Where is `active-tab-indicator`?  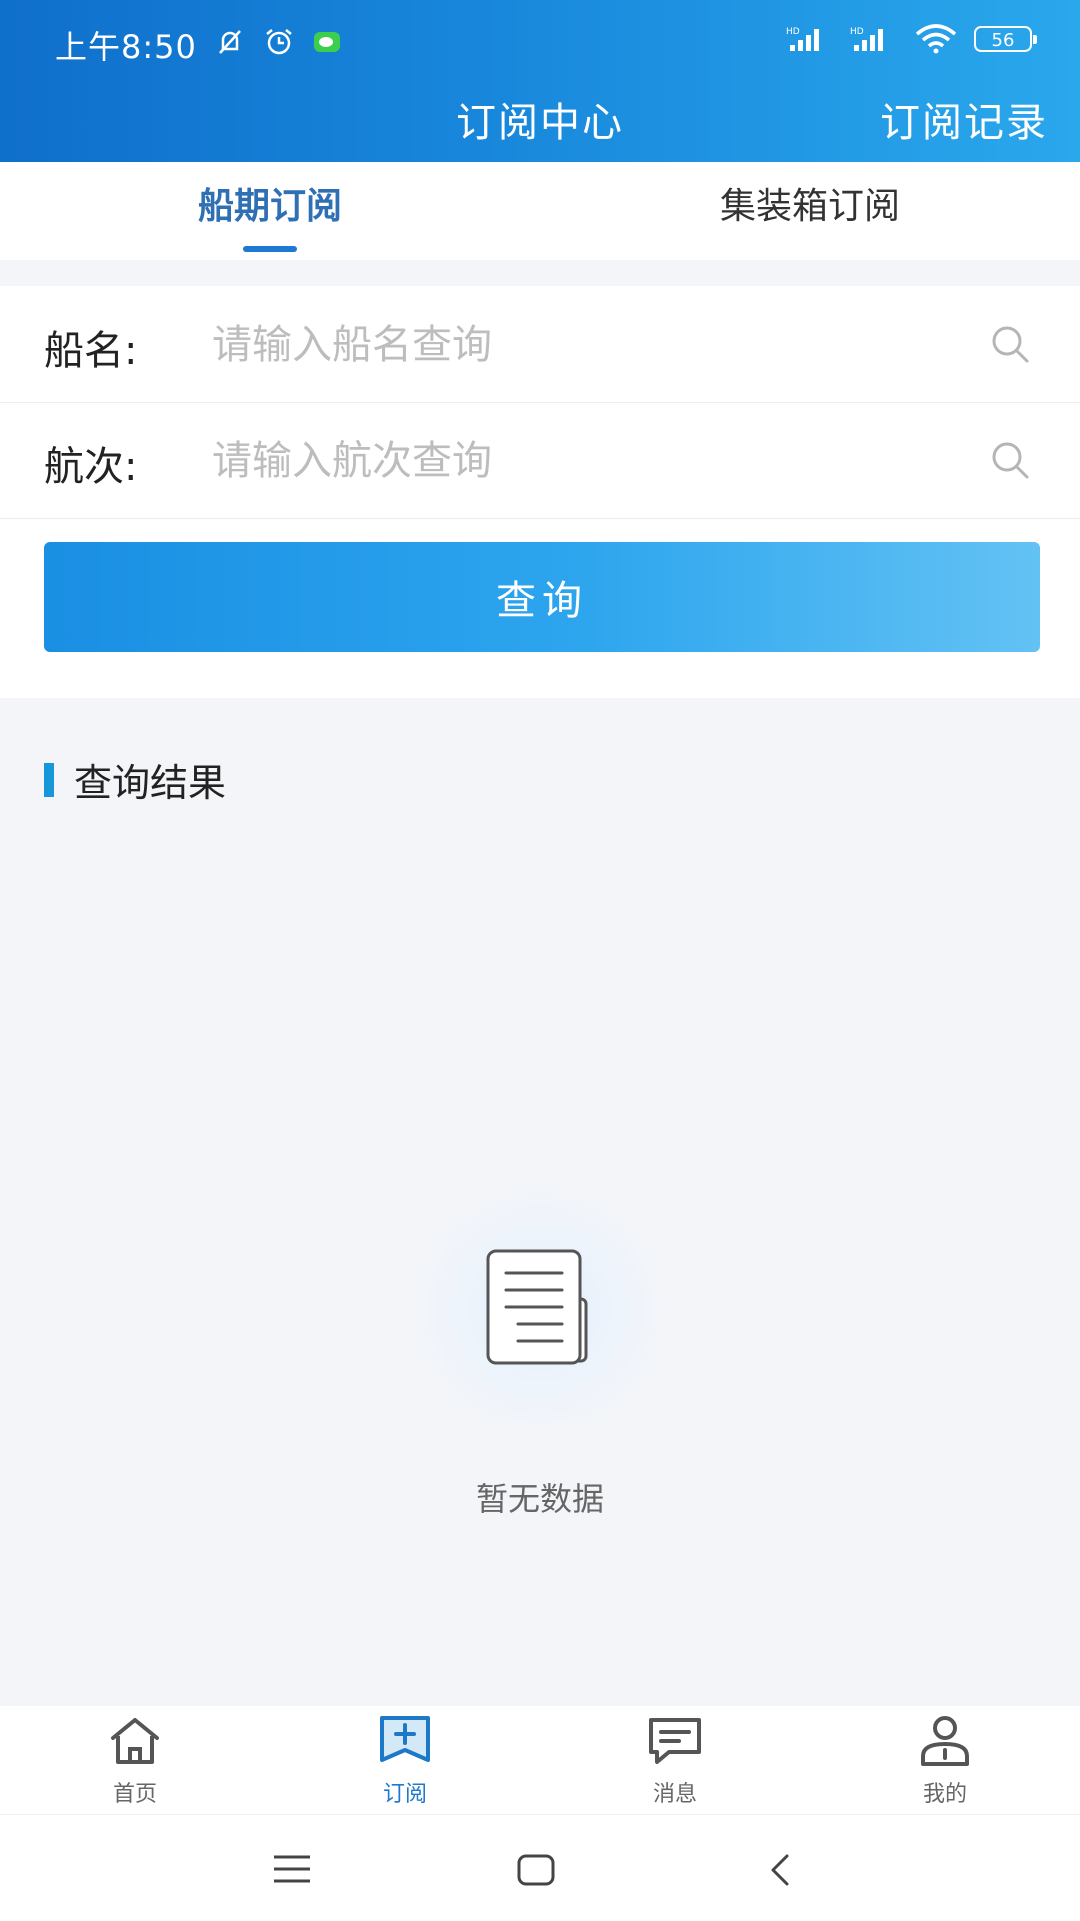
active-tab-indicator is located at coordinates (270, 249).